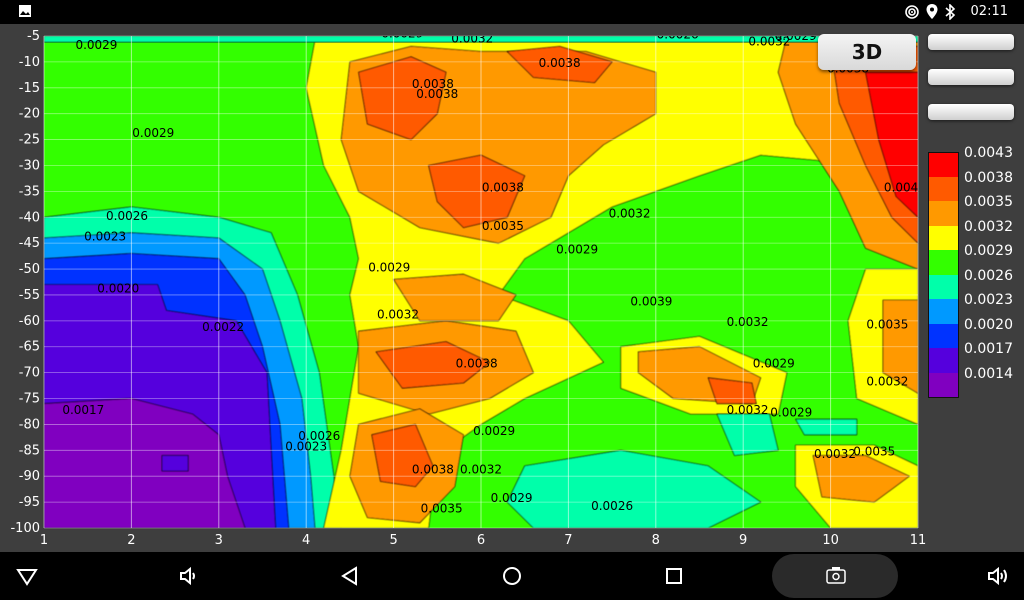  I want to click on status-time: 02:11, so click(989, 11).